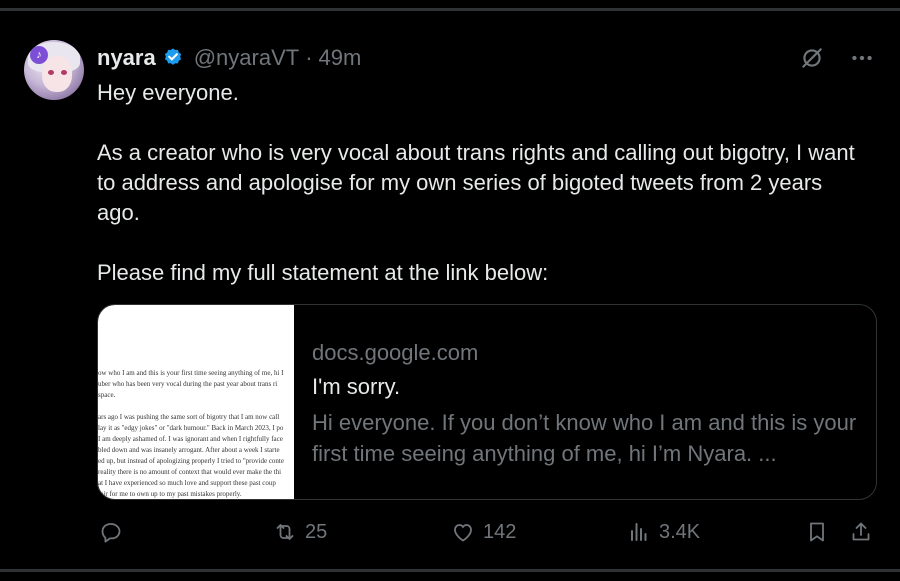 The width and height of the screenshot is (900, 581). What do you see at coordinates (862, 58) in the screenshot?
I see `more-options-icon` at bounding box center [862, 58].